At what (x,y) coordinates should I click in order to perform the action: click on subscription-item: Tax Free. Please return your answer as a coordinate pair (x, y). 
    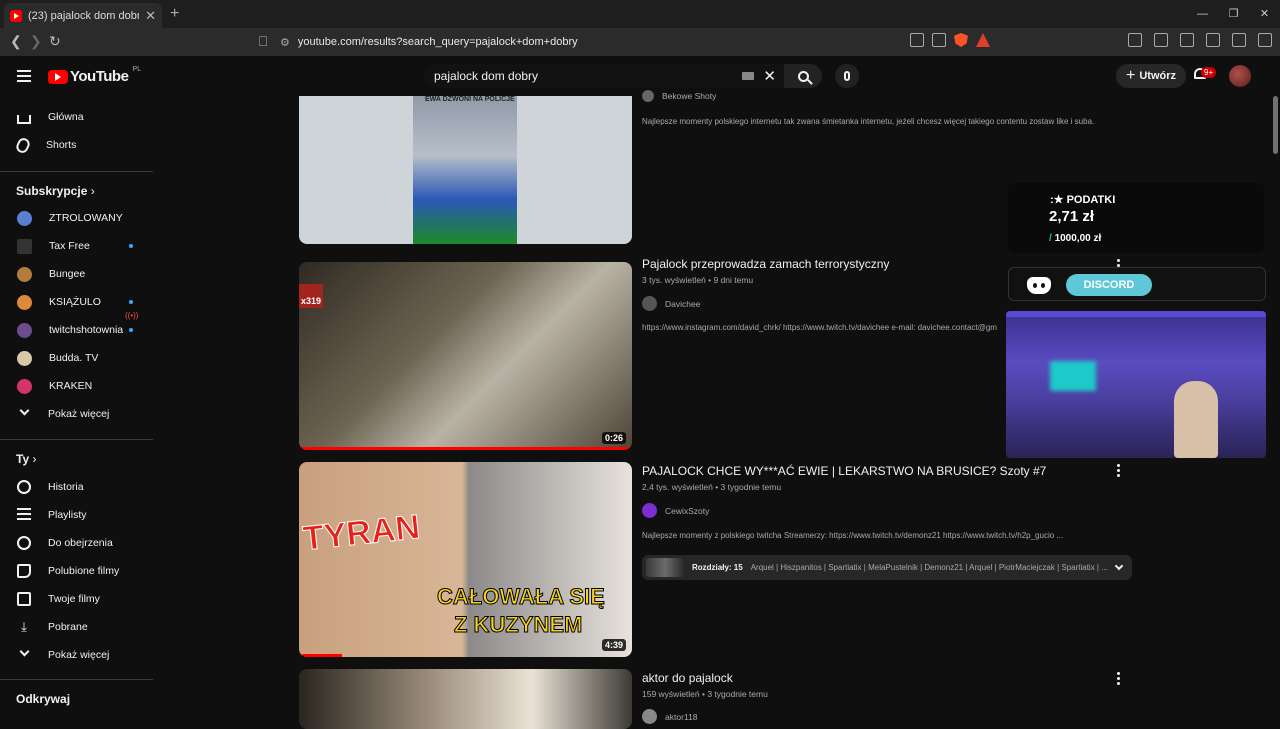
    Looking at the image, I should click on (80, 246).